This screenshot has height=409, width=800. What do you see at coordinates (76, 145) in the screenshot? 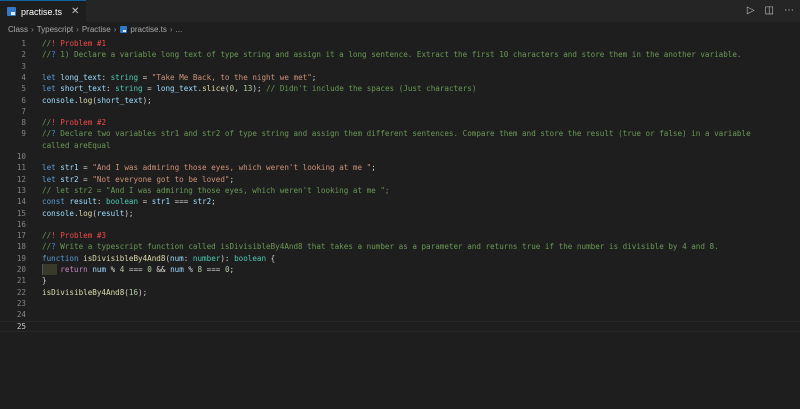
I see `code-text: called areEqual` at bounding box center [76, 145].